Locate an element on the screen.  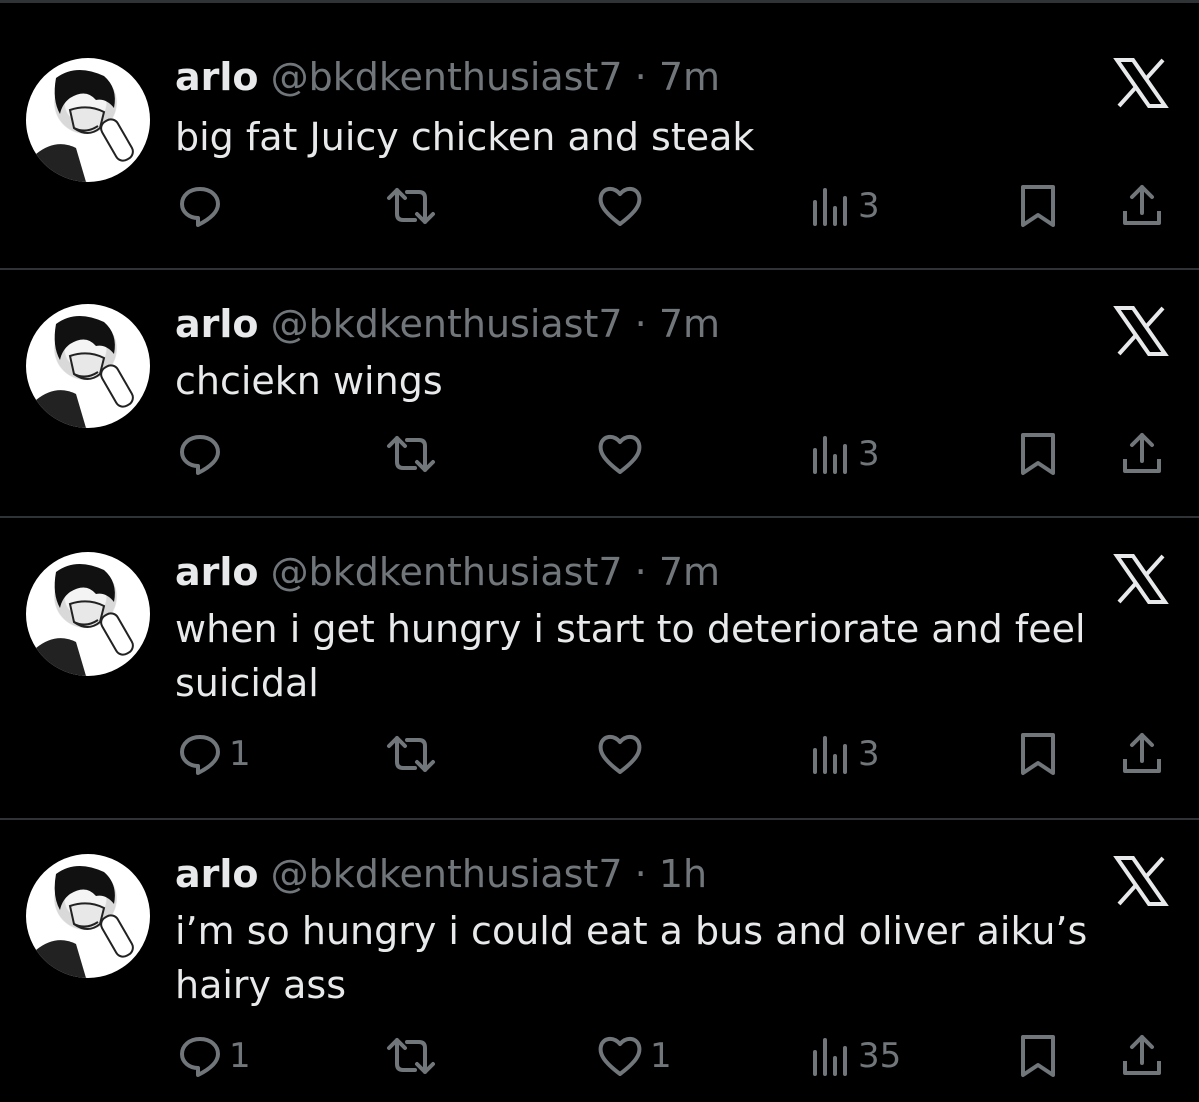
like-count: 1 is located at coordinates (661, 1056).